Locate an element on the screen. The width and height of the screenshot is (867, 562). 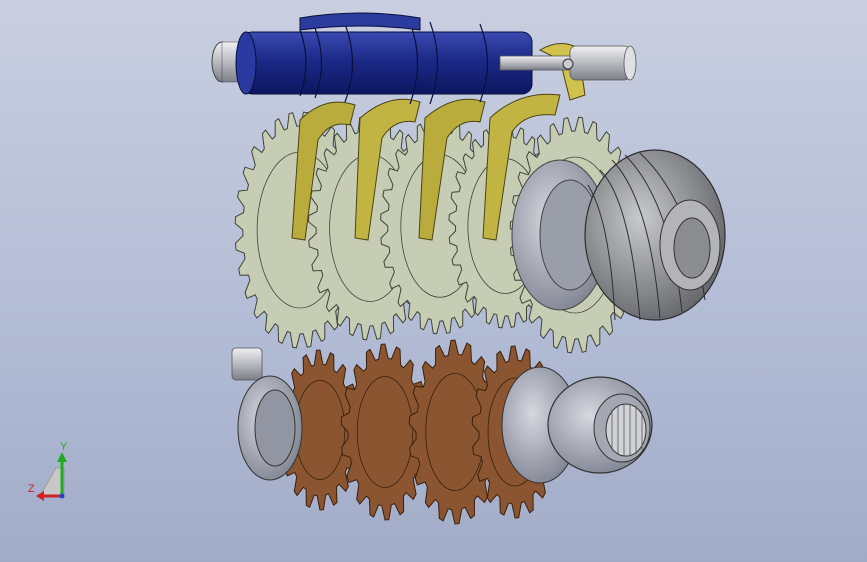
z-axis-label: Z is located at coordinates (31, 489).